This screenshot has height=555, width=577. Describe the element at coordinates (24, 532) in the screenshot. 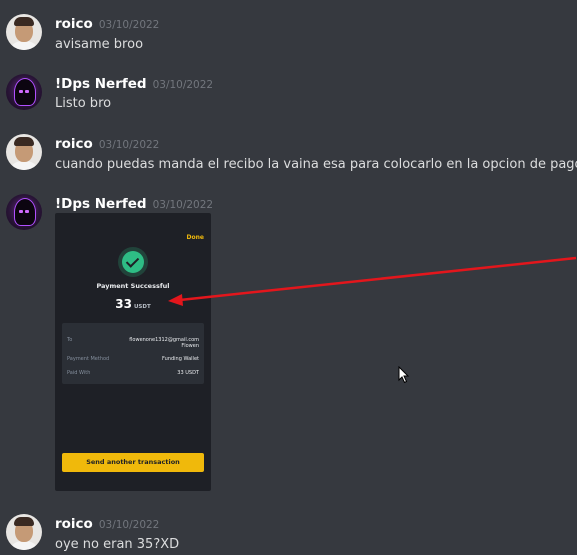

I see `avatar` at that location.